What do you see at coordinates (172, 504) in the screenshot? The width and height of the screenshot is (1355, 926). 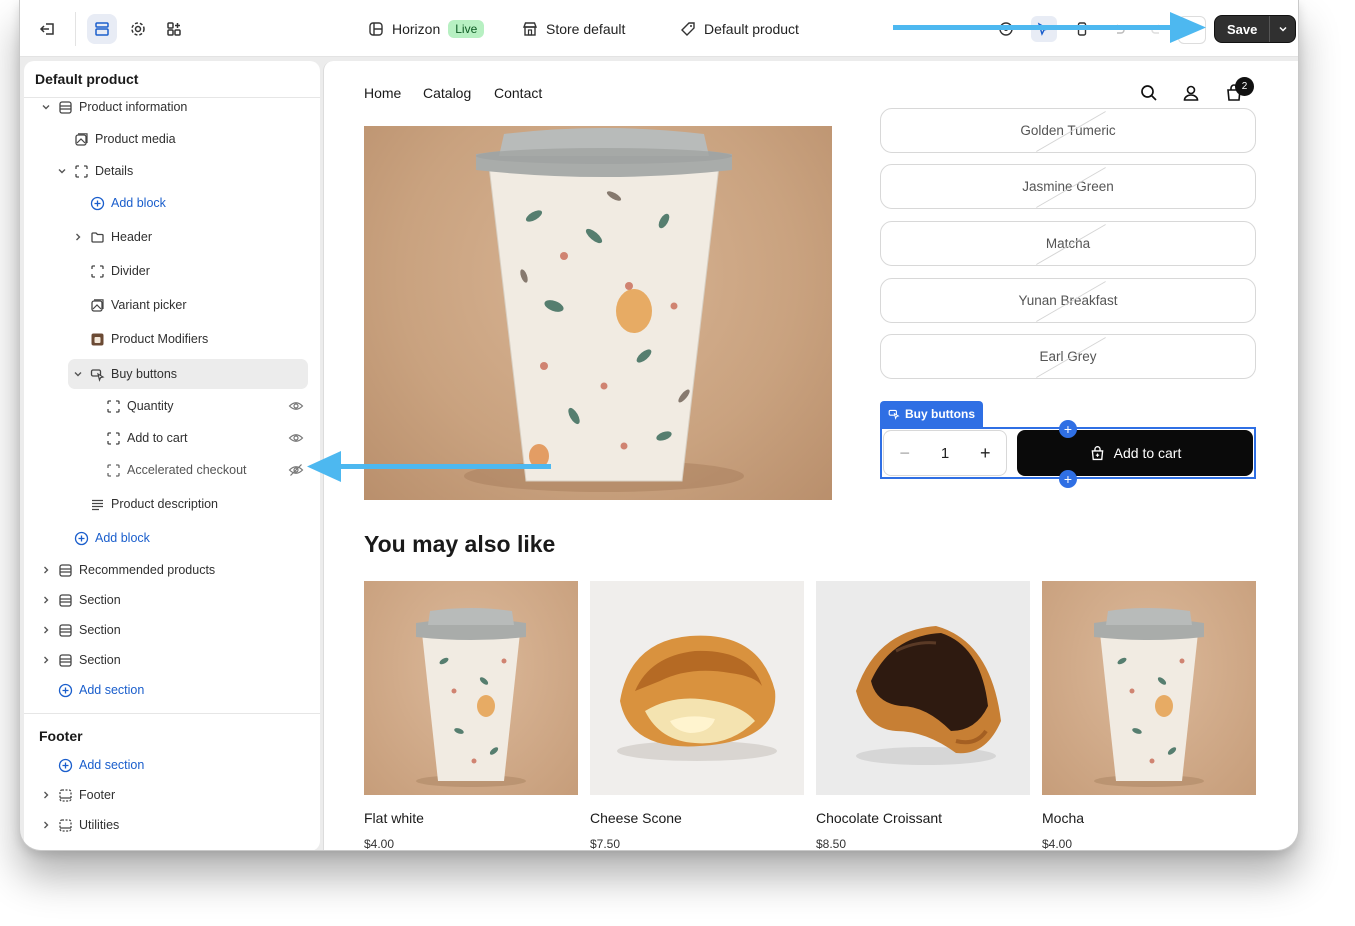 I see `tree-item-product-description: Product description` at bounding box center [172, 504].